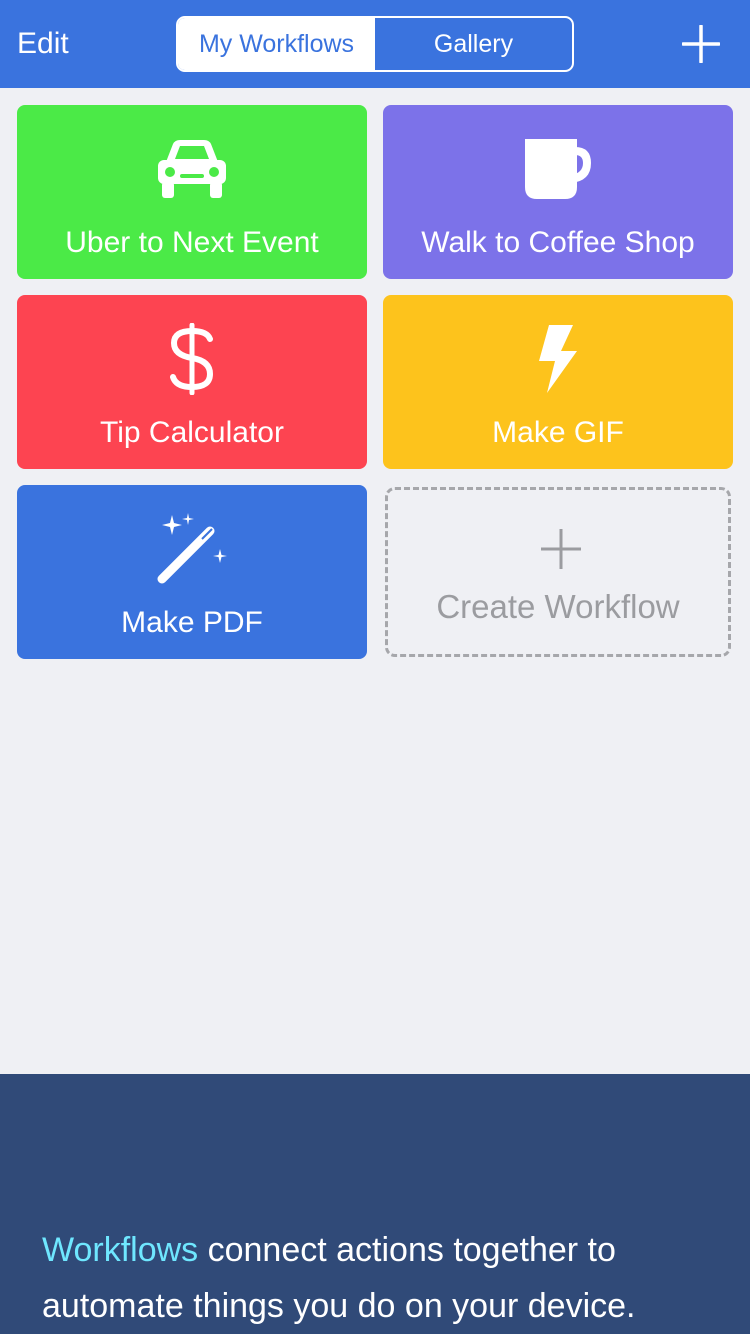 This screenshot has width=750, height=1334. What do you see at coordinates (192, 359) in the screenshot?
I see `dollar-icon` at bounding box center [192, 359].